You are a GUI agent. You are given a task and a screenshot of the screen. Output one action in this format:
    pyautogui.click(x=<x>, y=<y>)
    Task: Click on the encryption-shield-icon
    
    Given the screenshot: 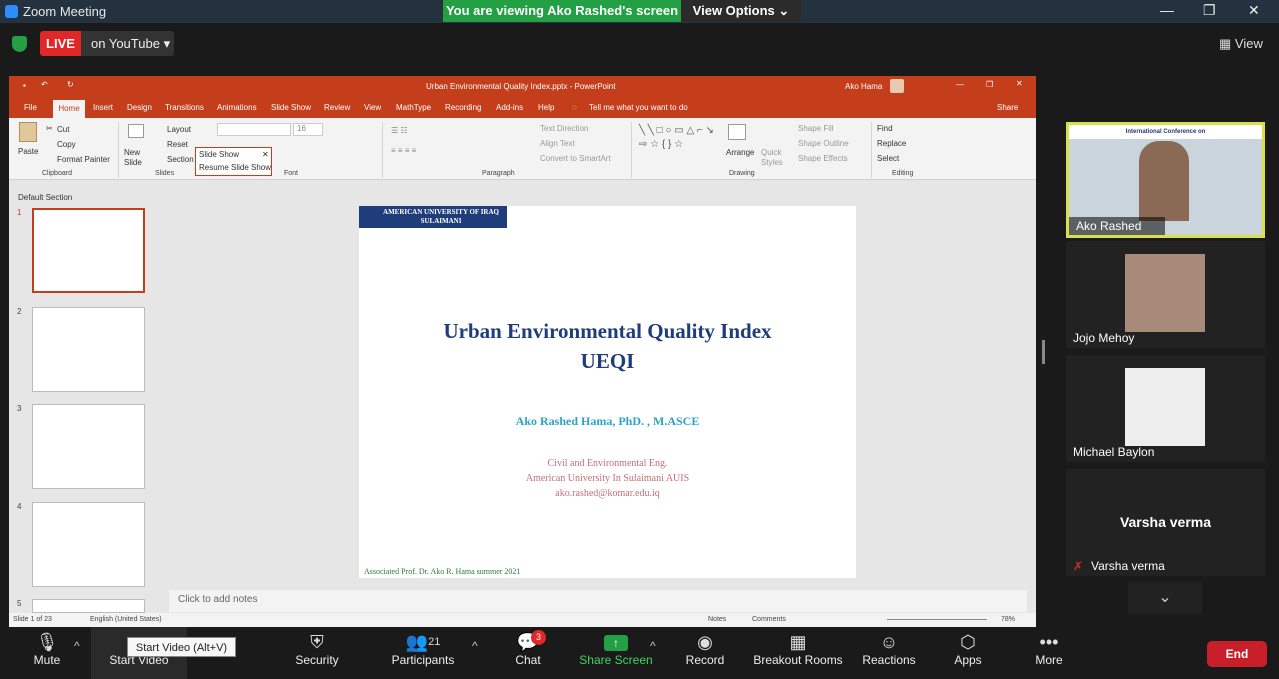 What is the action you would take?
    pyautogui.click(x=19, y=44)
    